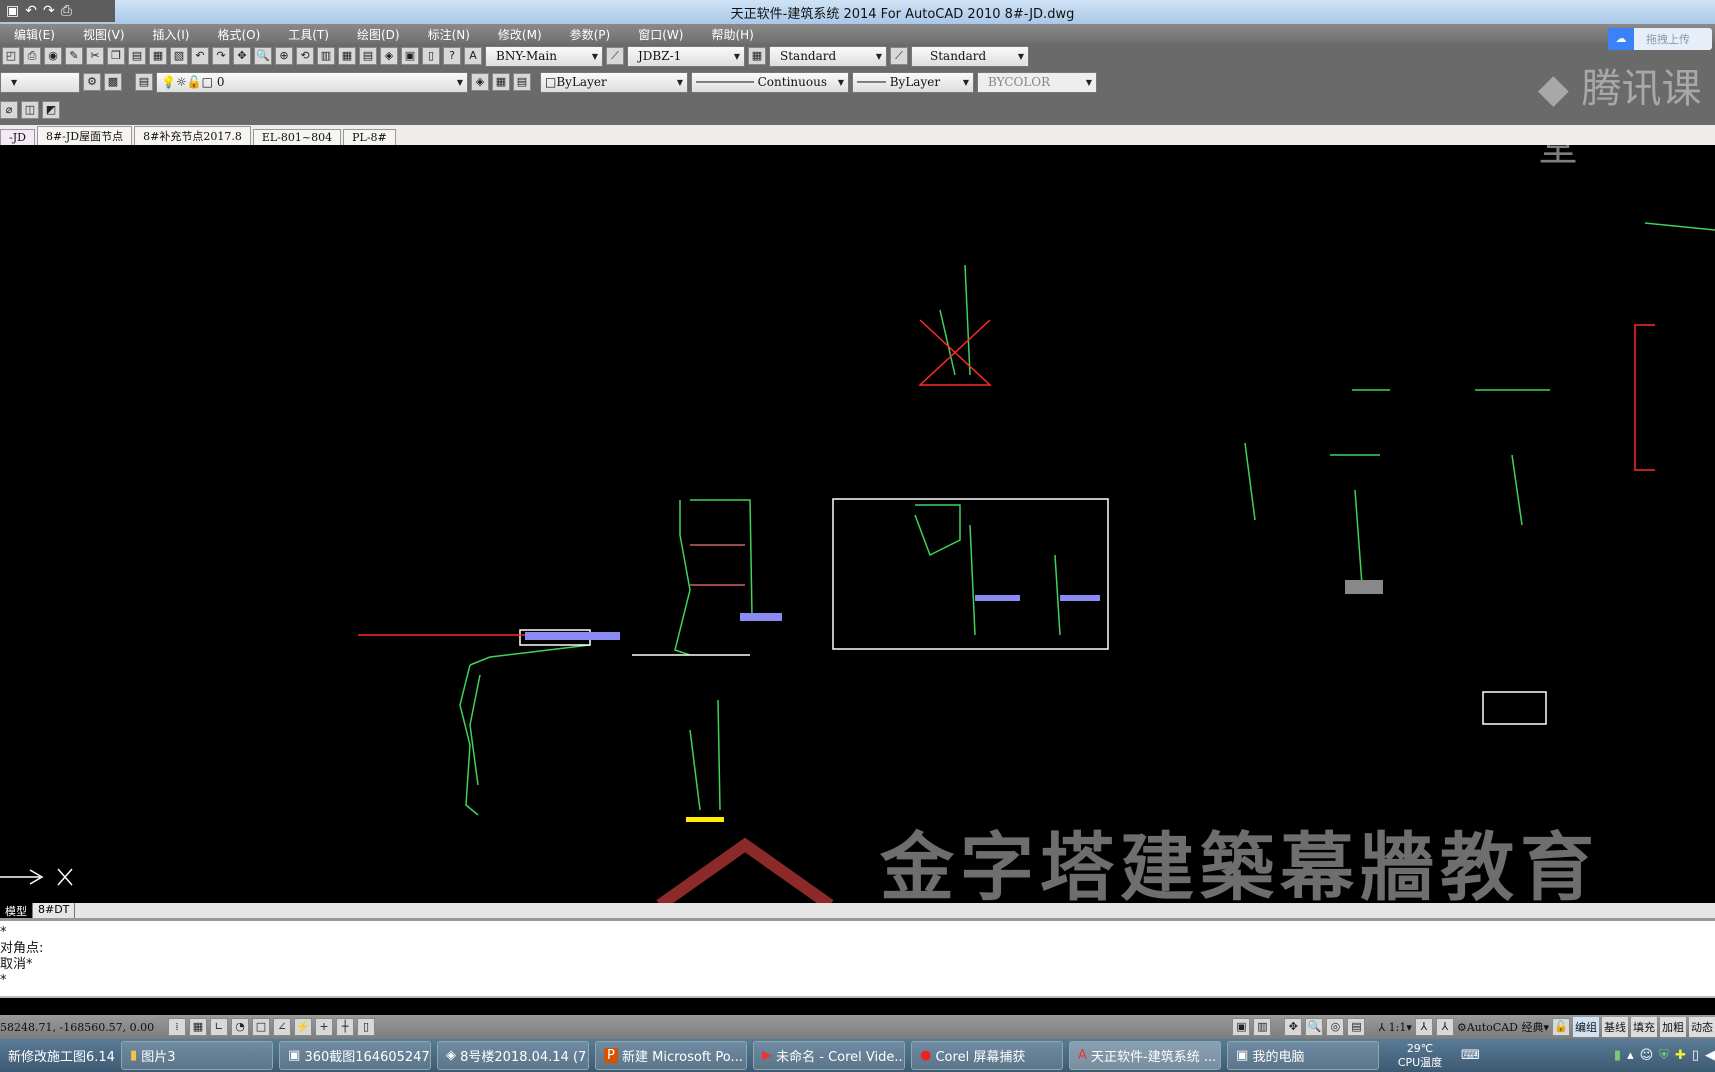 The image size is (1715, 1072). I want to click on snap-icon: ⁞, so click(177, 1027).